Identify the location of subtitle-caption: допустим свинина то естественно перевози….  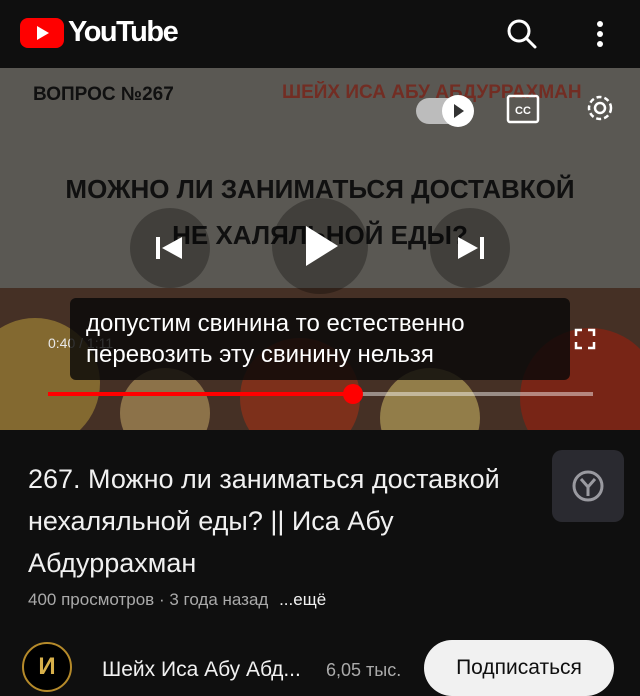
(320, 339).